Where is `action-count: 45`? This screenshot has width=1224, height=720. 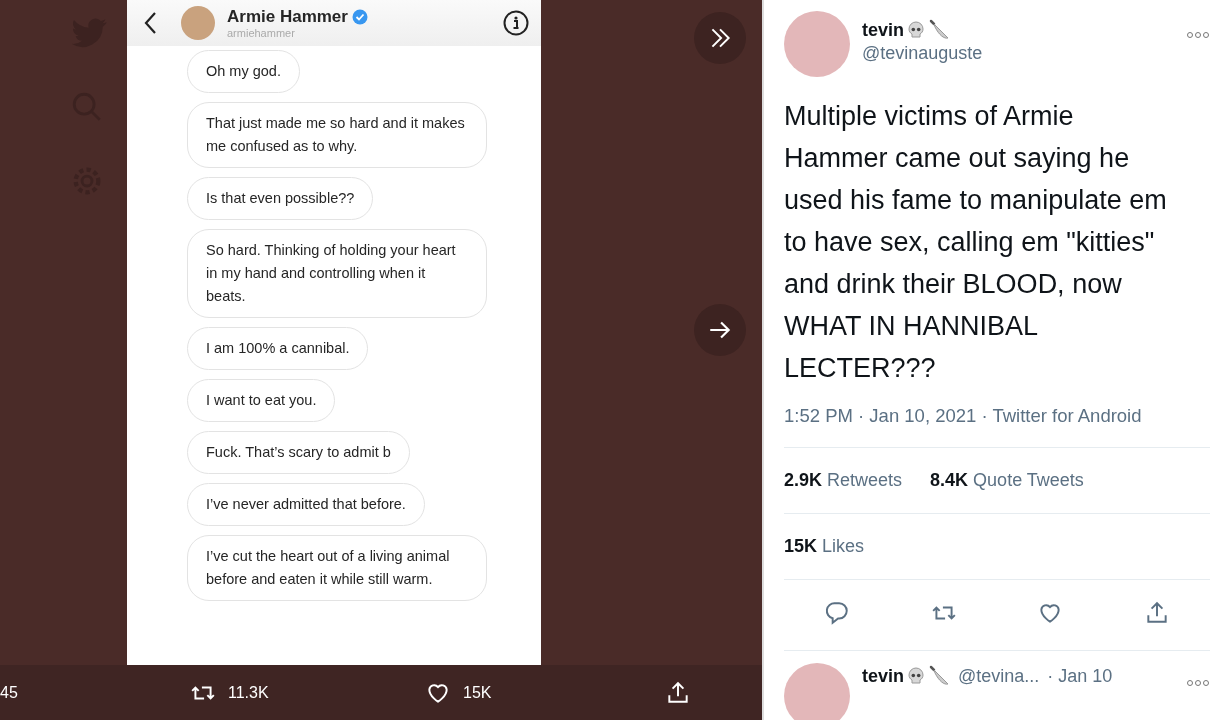
action-count: 45 is located at coordinates (9, 692).